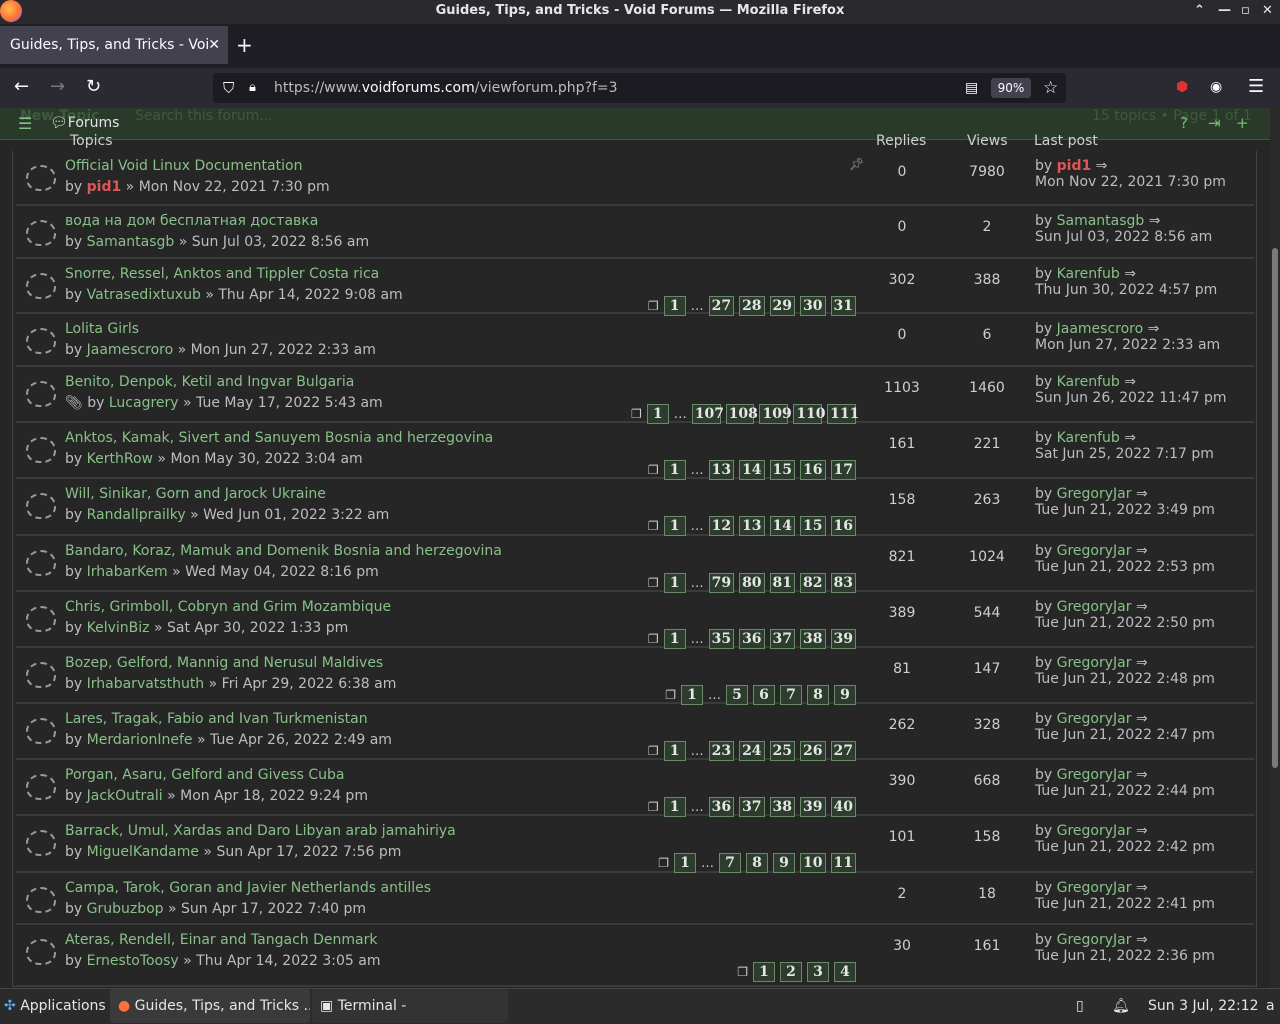 This screenshot has height=1024, width=1280. What do you see at coordinates (1101, 221) in the screenshot?
I see `last-post-author-link: Samantasgb` at bounding box center [1101, 221].